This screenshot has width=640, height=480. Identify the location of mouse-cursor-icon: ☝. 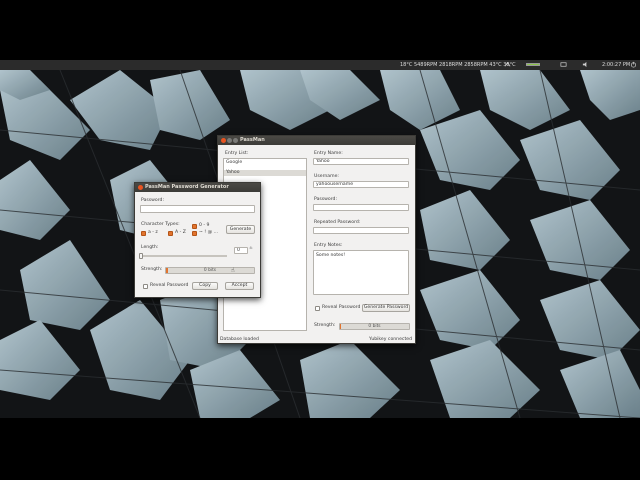
(233, 270).